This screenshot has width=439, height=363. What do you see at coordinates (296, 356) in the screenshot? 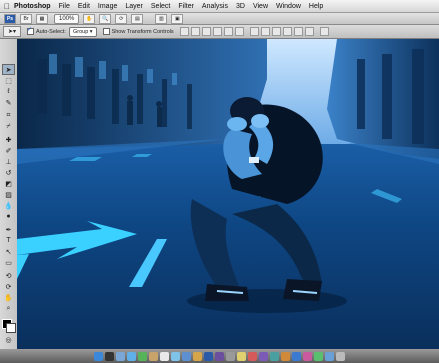
I see `app-6-icon` at bounding box center [296, 356].